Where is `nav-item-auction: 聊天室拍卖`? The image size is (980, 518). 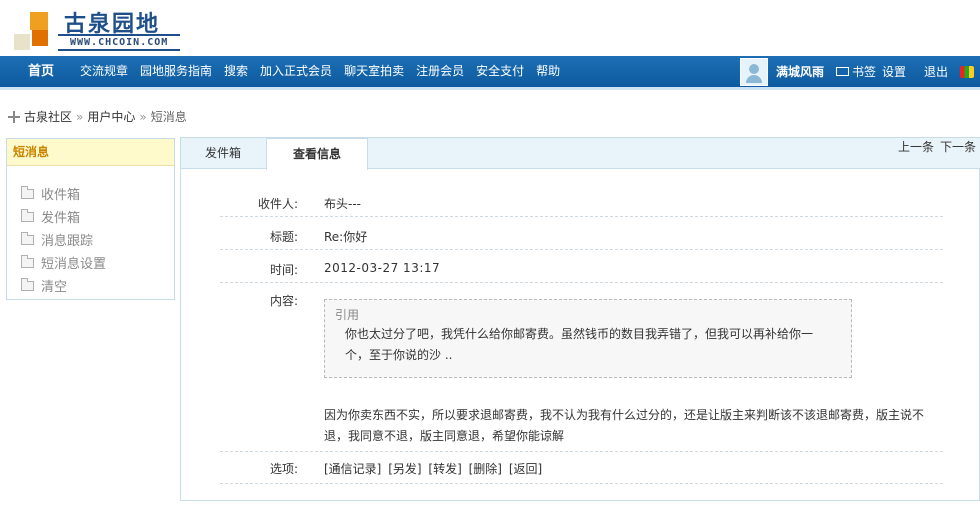
nav-item-auction: 聊天室拍卖 is located at coordinates (374, 71).